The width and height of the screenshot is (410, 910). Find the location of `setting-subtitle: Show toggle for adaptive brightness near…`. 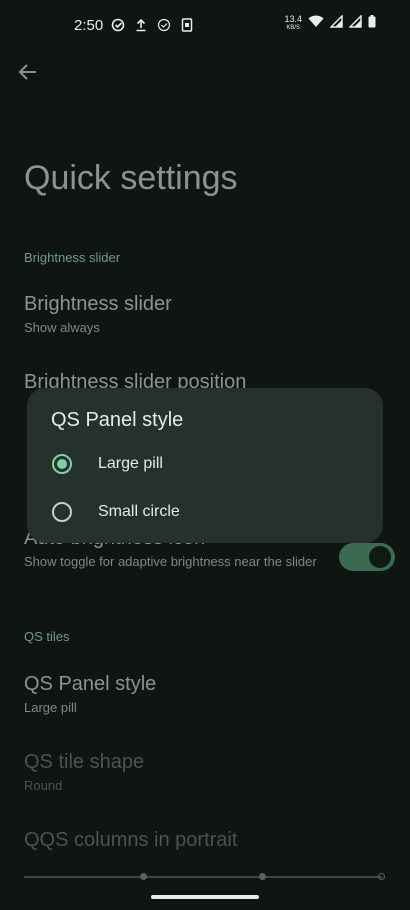

setting-subtitle: Show toggle for adaptive brightness near… is located at coordinates (170, 561).